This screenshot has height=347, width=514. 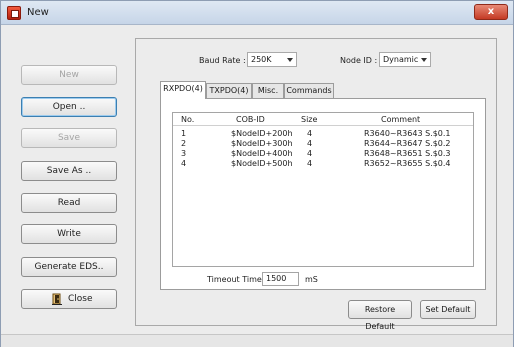 I want to click on row-comment: R3652~R3655 S.$0.4, so click(x=407, y=163).